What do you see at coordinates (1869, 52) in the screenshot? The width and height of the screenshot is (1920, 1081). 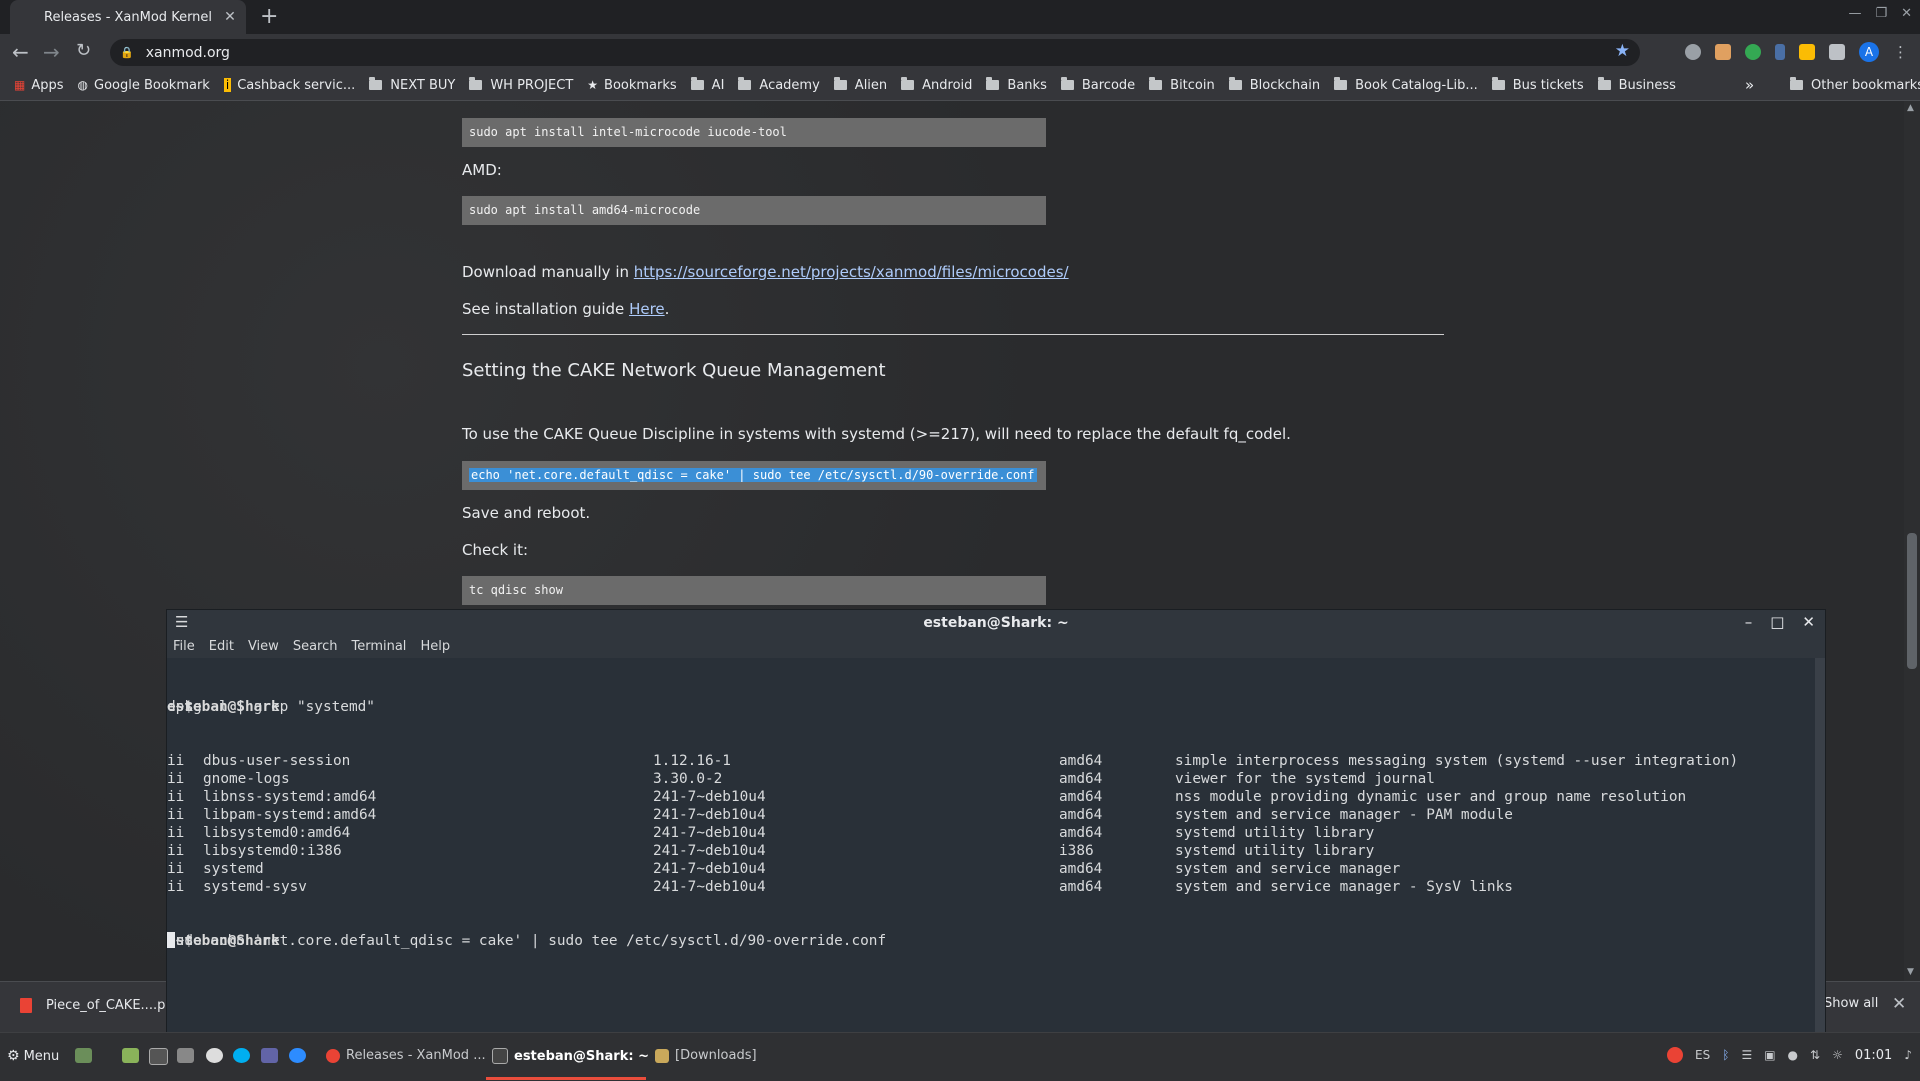 I see `profile-avatar: A` at bounding box center [1869, 52].